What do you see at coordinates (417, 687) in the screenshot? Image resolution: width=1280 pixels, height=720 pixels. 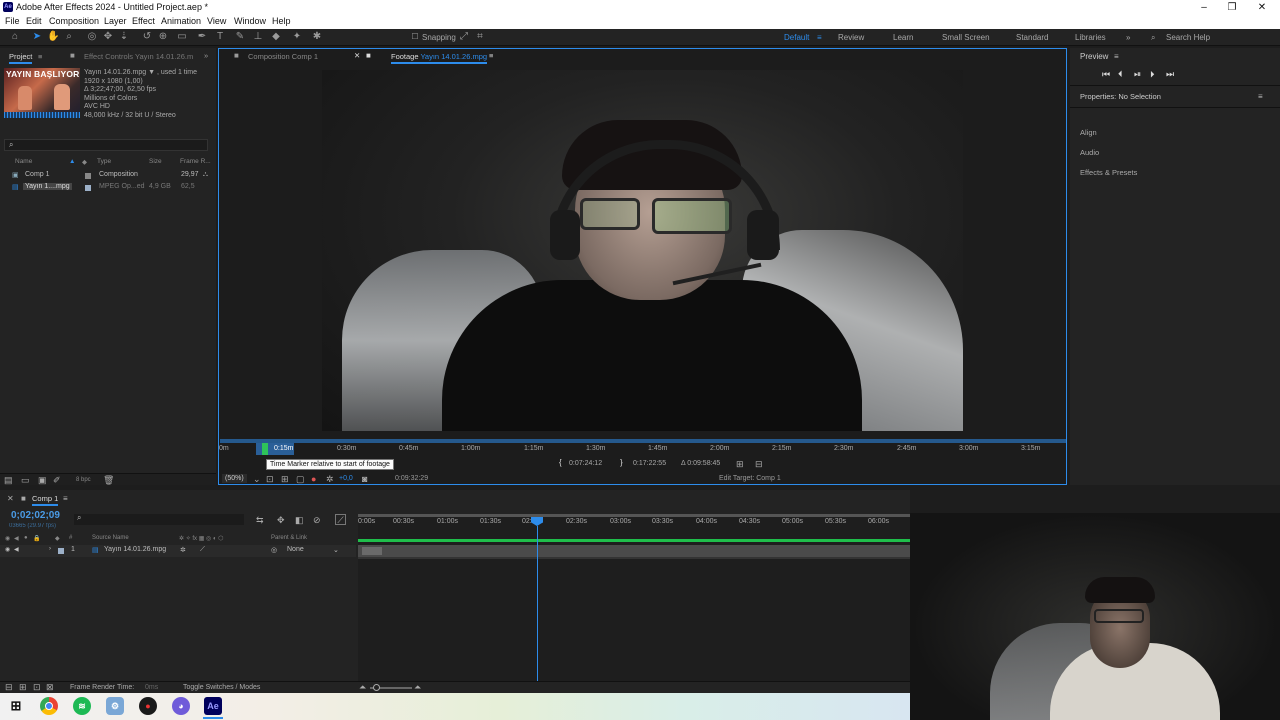 I see `zoom-in-icon: ⏶` at bounding box center [417, 687].